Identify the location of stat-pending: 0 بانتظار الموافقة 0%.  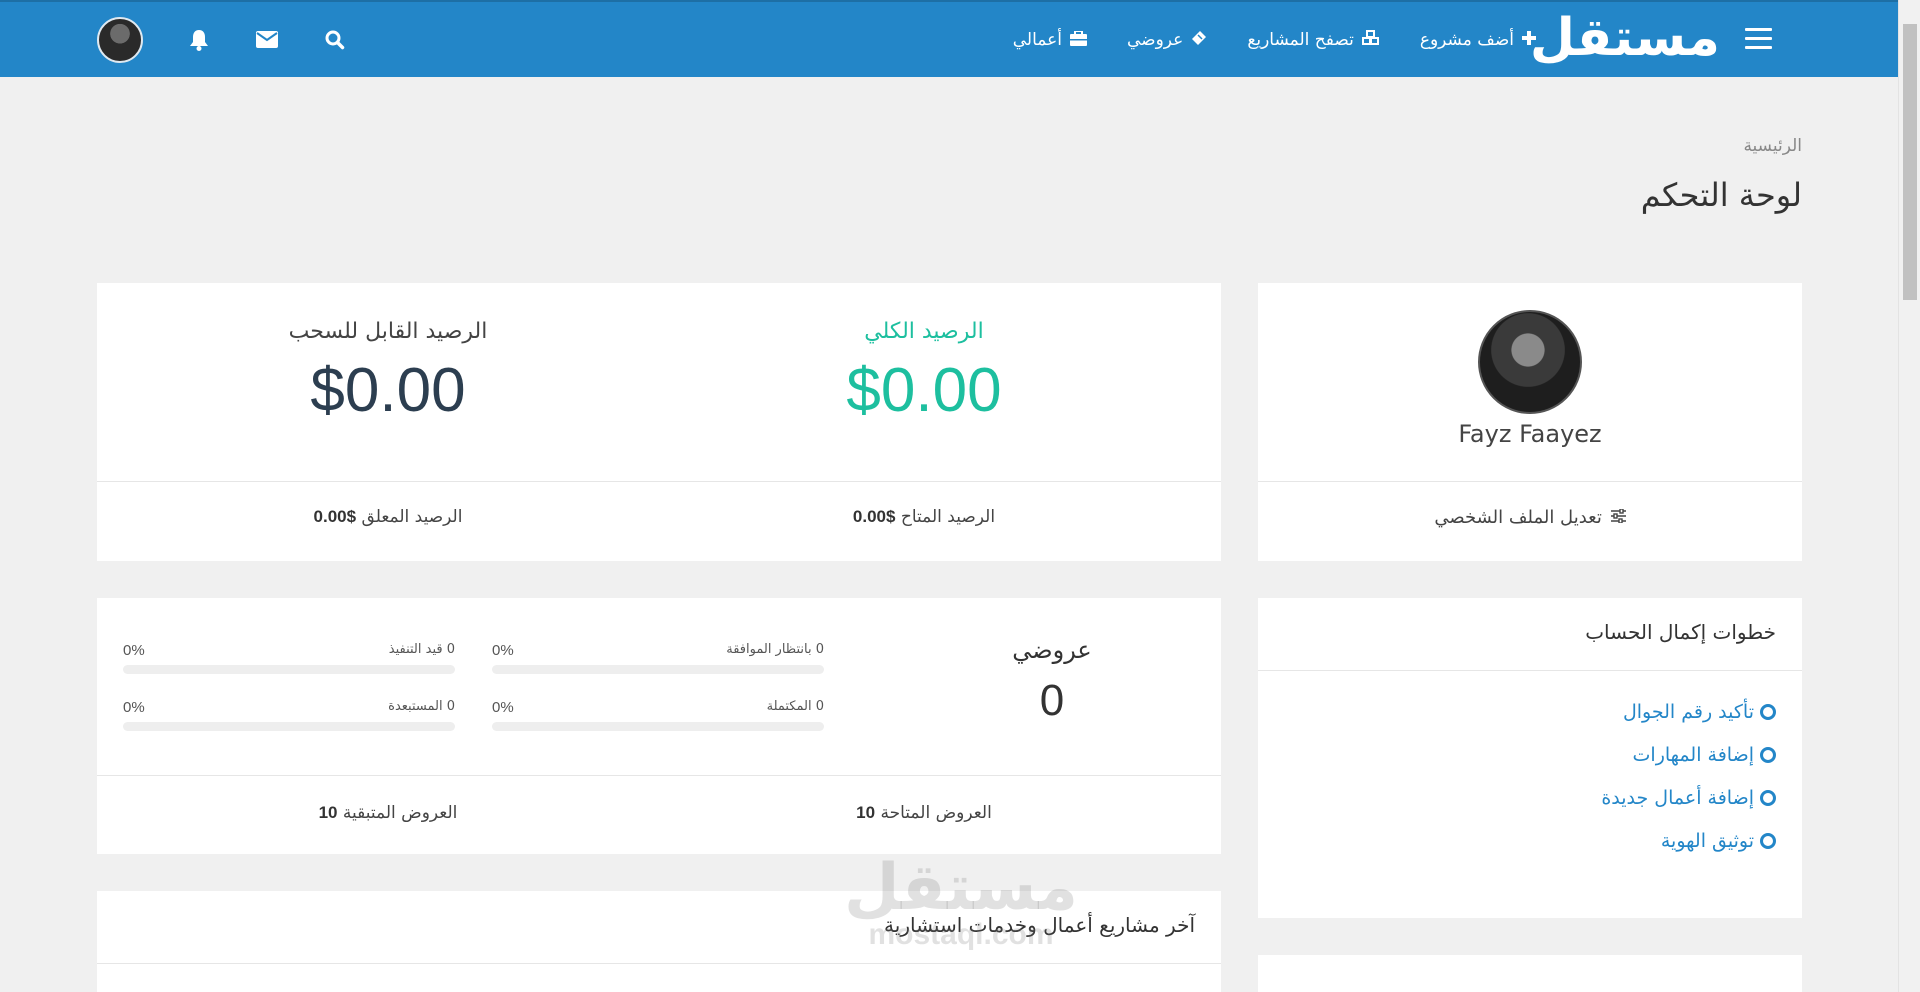
(658, 658).